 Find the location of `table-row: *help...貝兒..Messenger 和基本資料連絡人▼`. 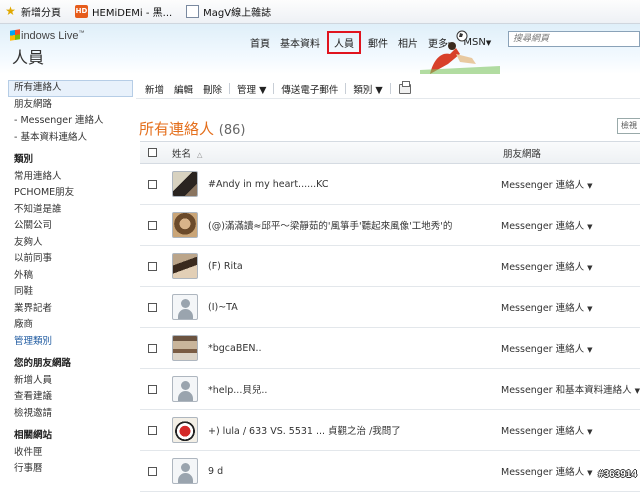

table-row: *help...貝兒..Messenger 和基本資料連絡人▼ is located at coordinates (390, 389).